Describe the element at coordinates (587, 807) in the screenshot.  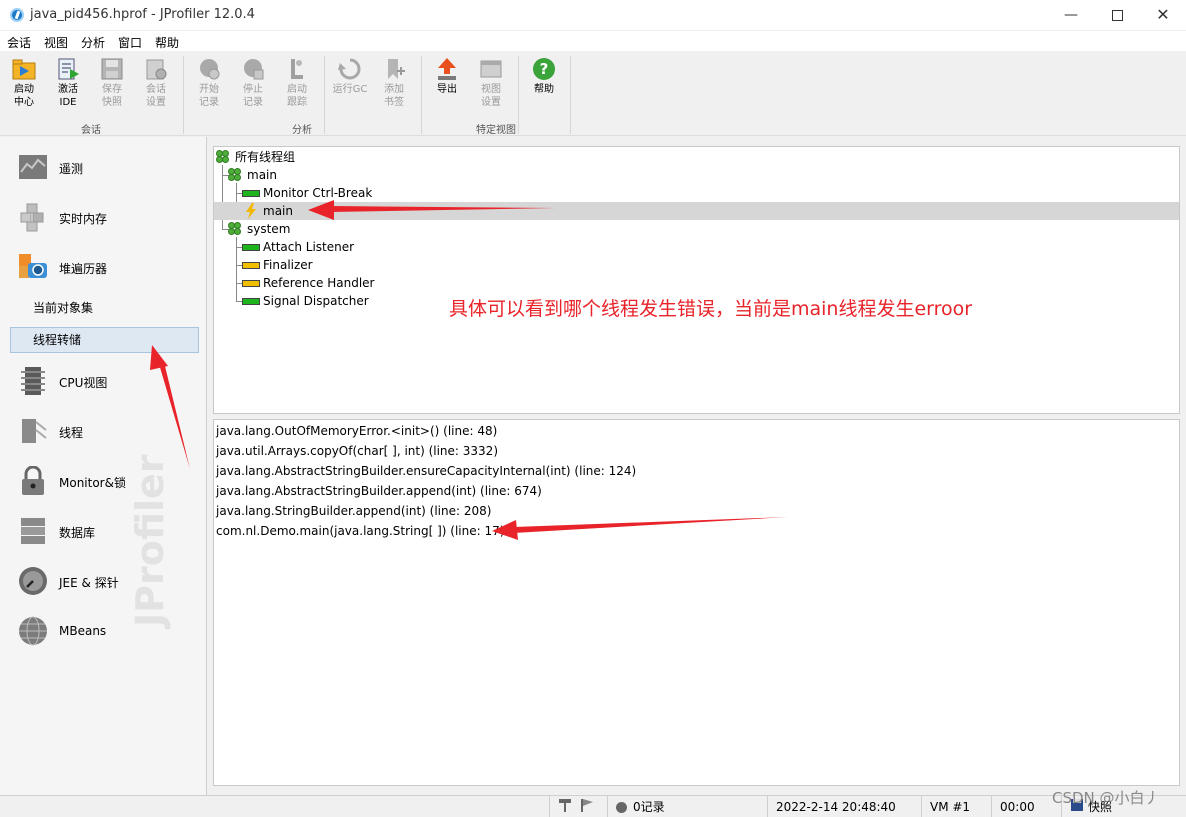
I see `flag-icon` at that location.